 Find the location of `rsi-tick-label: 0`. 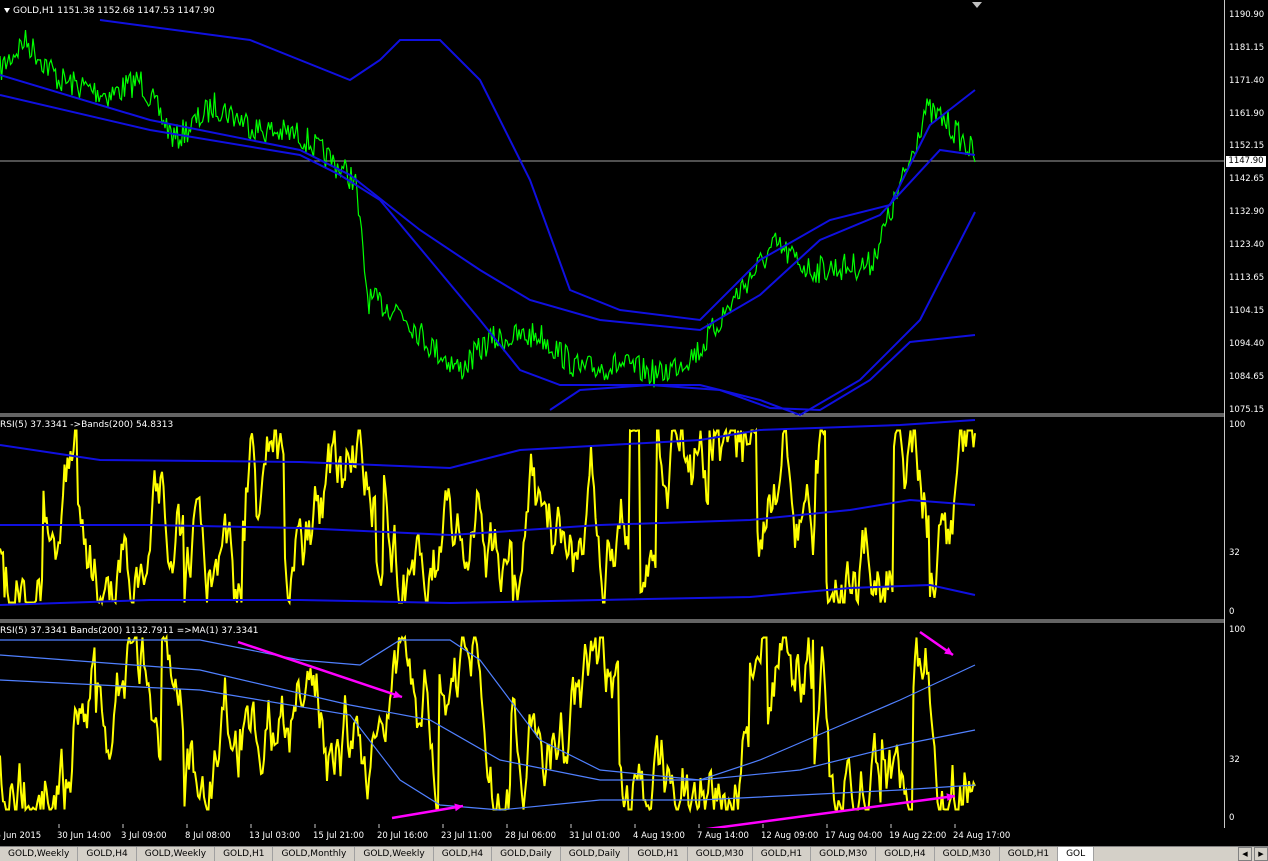

rsi-tick-label: 0 is located at coordinates (1232, 612).